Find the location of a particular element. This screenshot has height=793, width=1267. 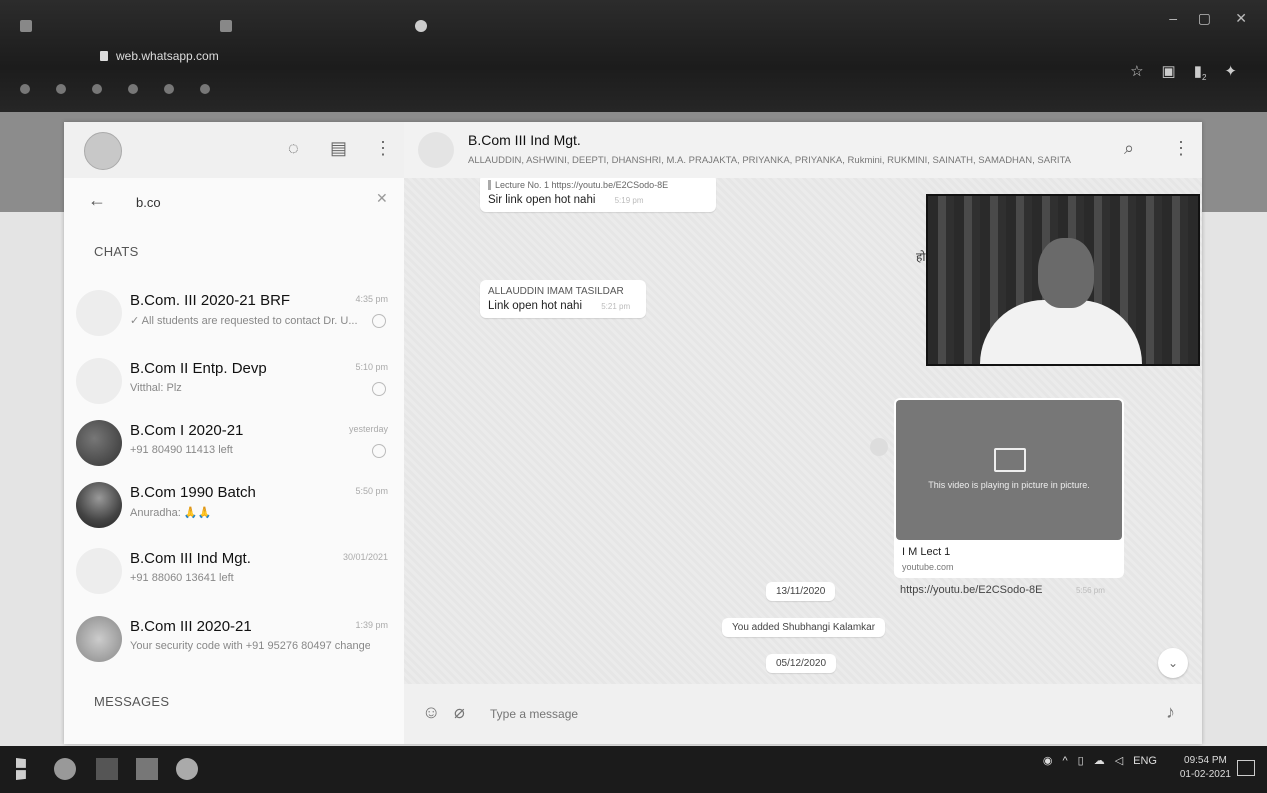

whatsapp-icon is located at coordinates (421, 26).